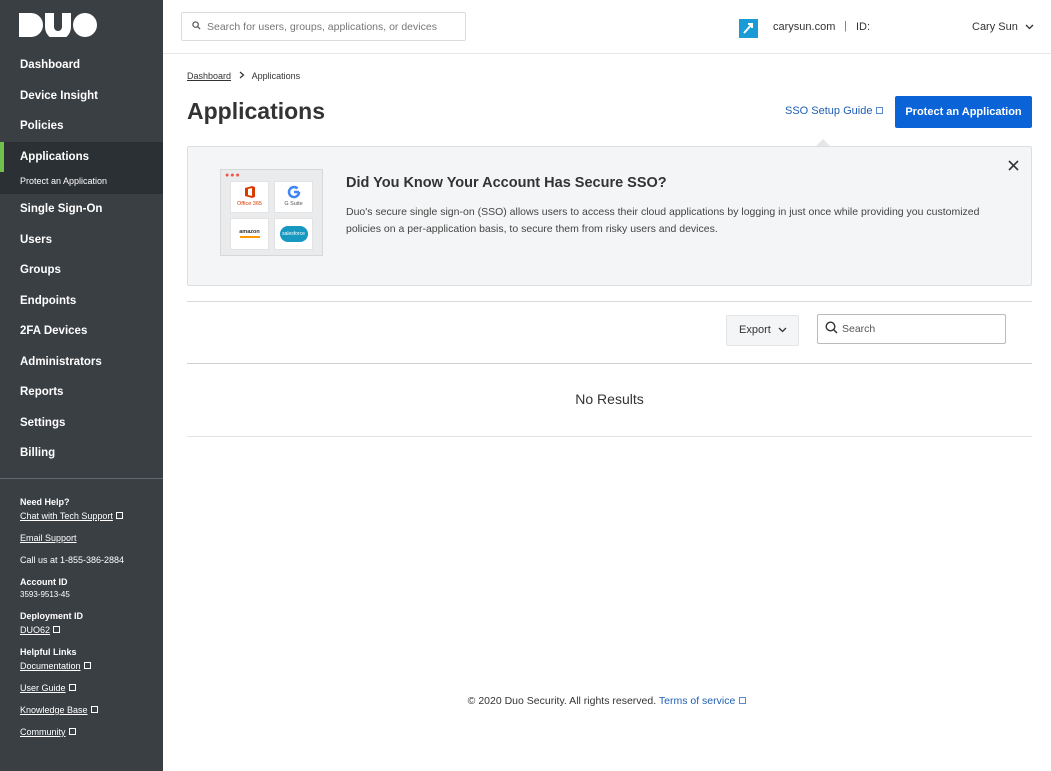 The height and width of the screenshot is (771, 1051). I want to click on chevron-right-icon, so click(241, 75).